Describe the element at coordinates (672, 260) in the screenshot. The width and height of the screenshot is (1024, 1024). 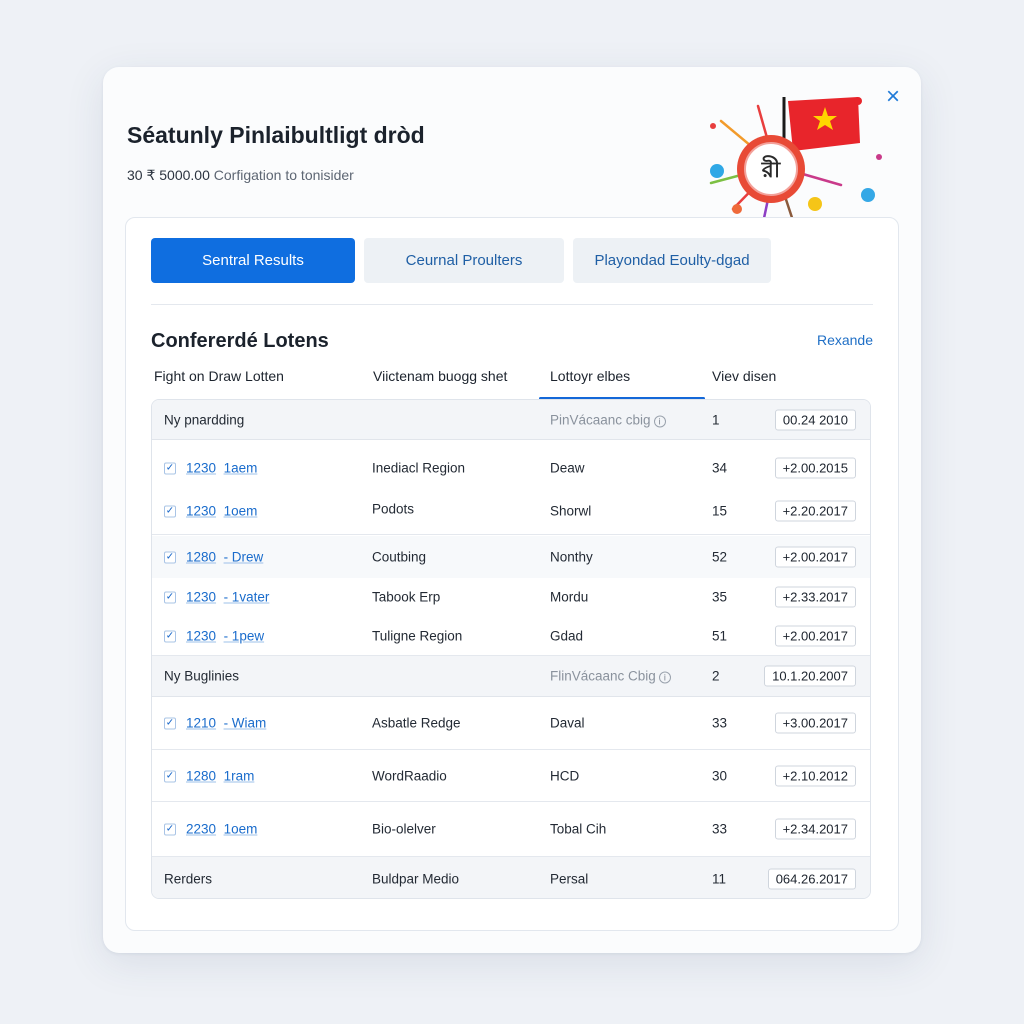
I see `tab-playondad-eoulty: Playondad Eoulty-dgad` at that location.